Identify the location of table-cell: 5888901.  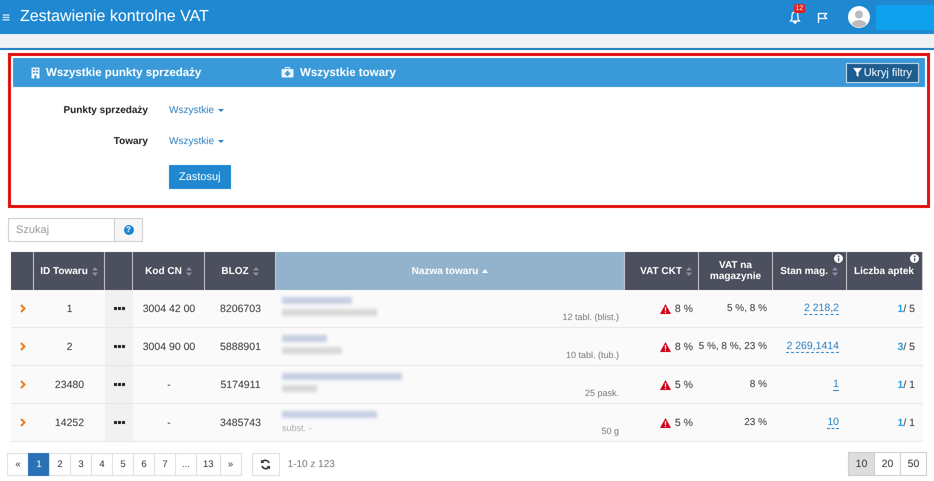
(240, 346).